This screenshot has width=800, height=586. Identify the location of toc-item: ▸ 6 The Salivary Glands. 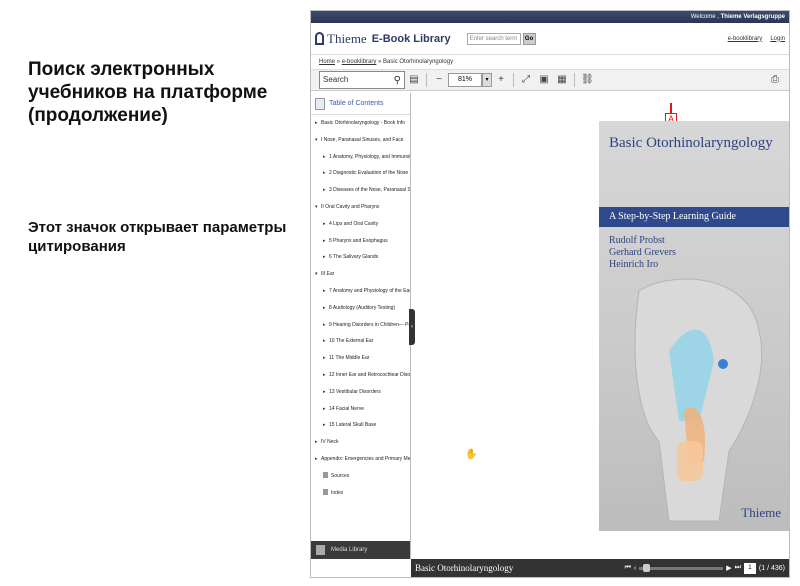
(360, 257).